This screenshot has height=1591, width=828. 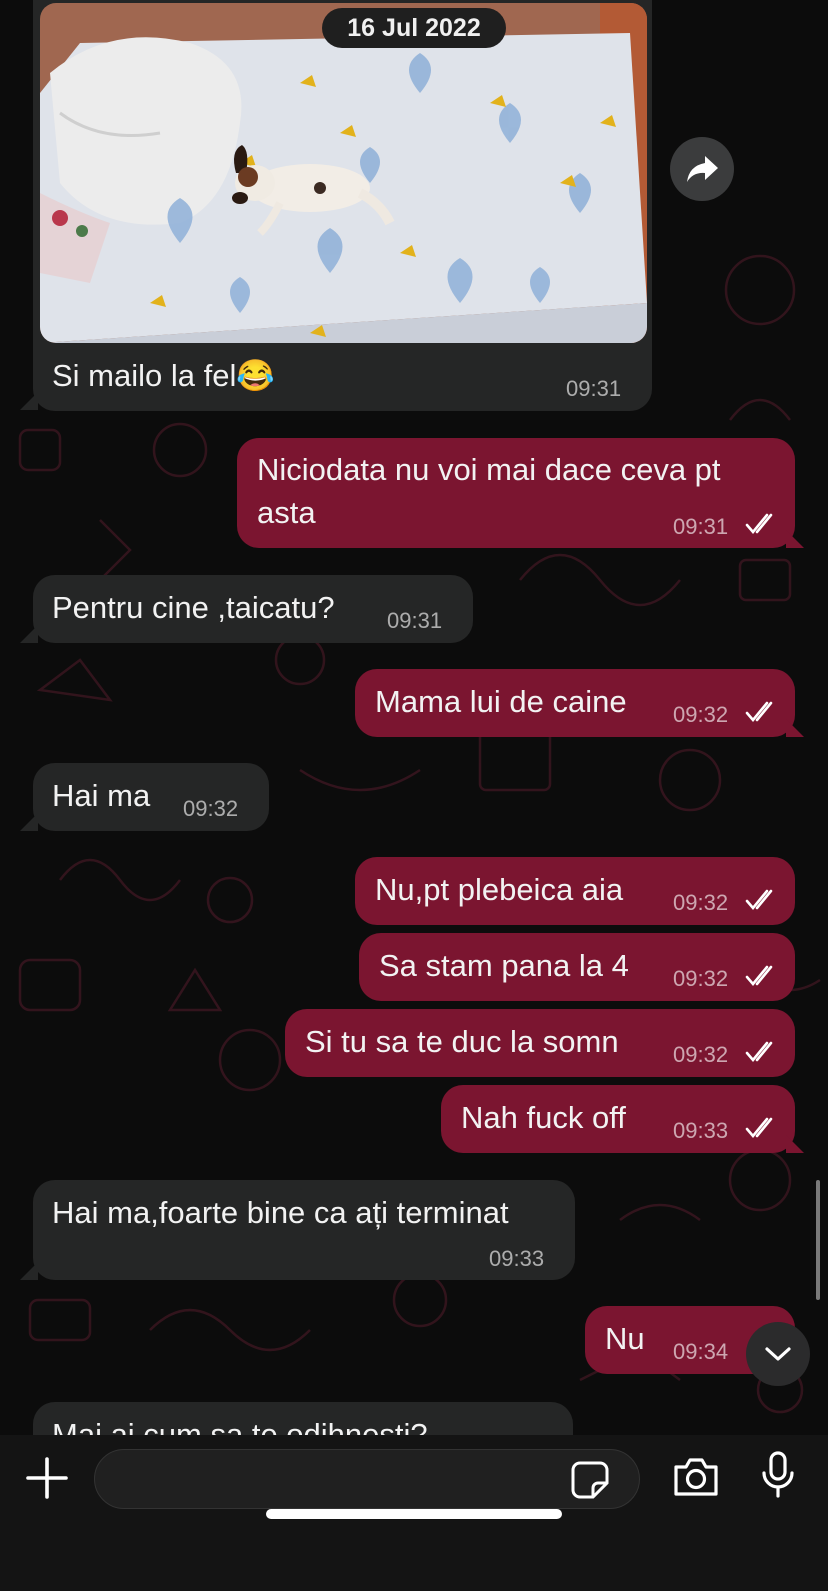 What do you see at coordinates (163, 375) in the screenshot?
I see `message-text: Si mailo la fel😂` at bounding box center [163, 375].